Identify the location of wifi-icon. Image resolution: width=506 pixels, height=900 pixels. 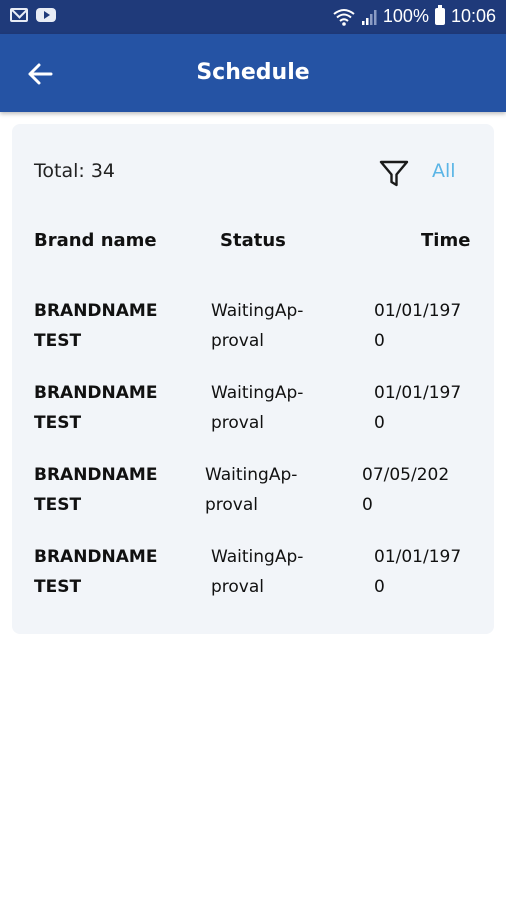
(344, 17).